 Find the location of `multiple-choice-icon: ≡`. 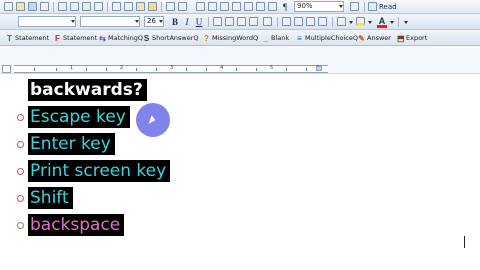

multiple-choice-icon: ≡ is located at coordinates (299, 38).